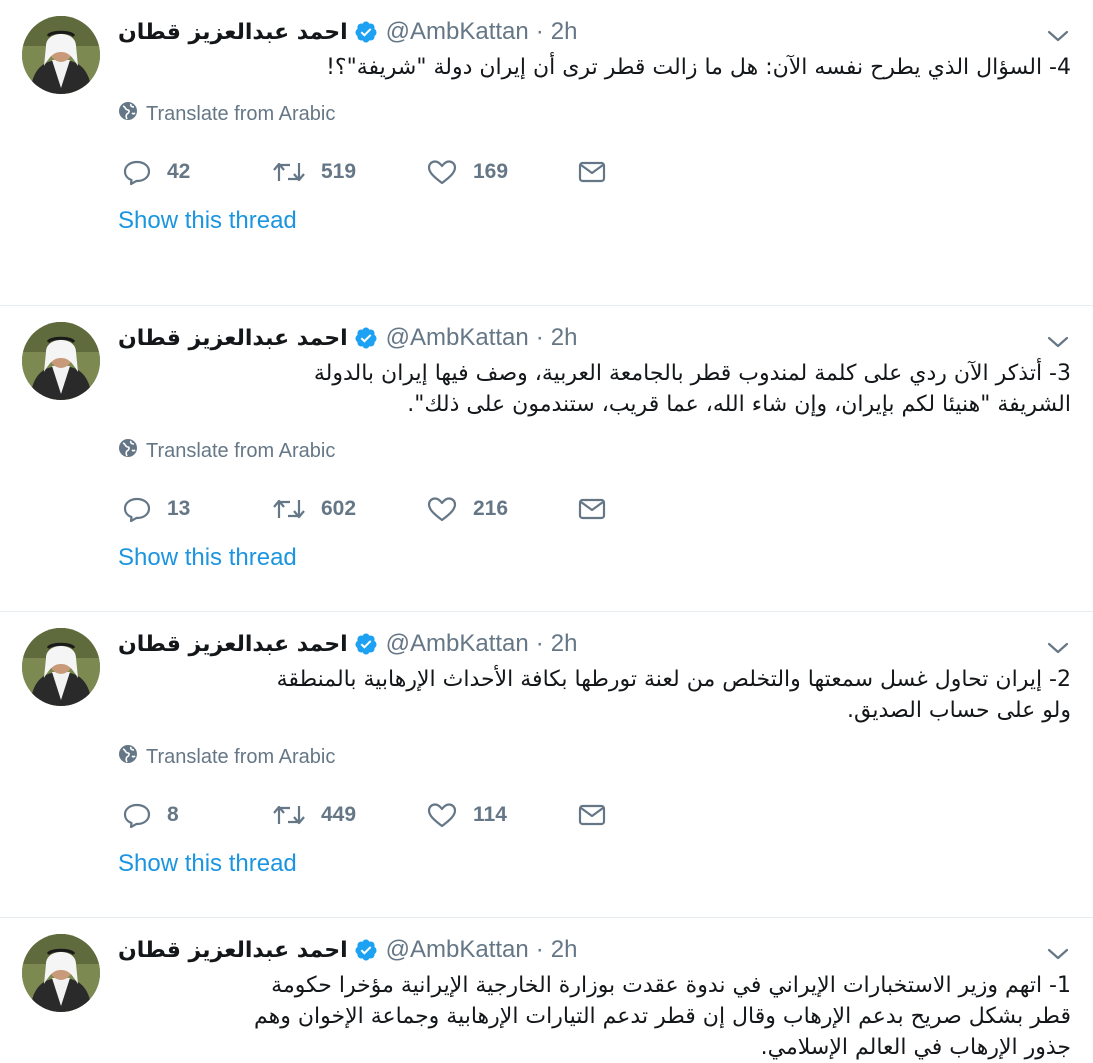 The height and width of the screenshot is (1063, 1093). I want to click on tweet-text-line: جذور الإرهاب في العالم الإسلامي., so click(915, 1047).